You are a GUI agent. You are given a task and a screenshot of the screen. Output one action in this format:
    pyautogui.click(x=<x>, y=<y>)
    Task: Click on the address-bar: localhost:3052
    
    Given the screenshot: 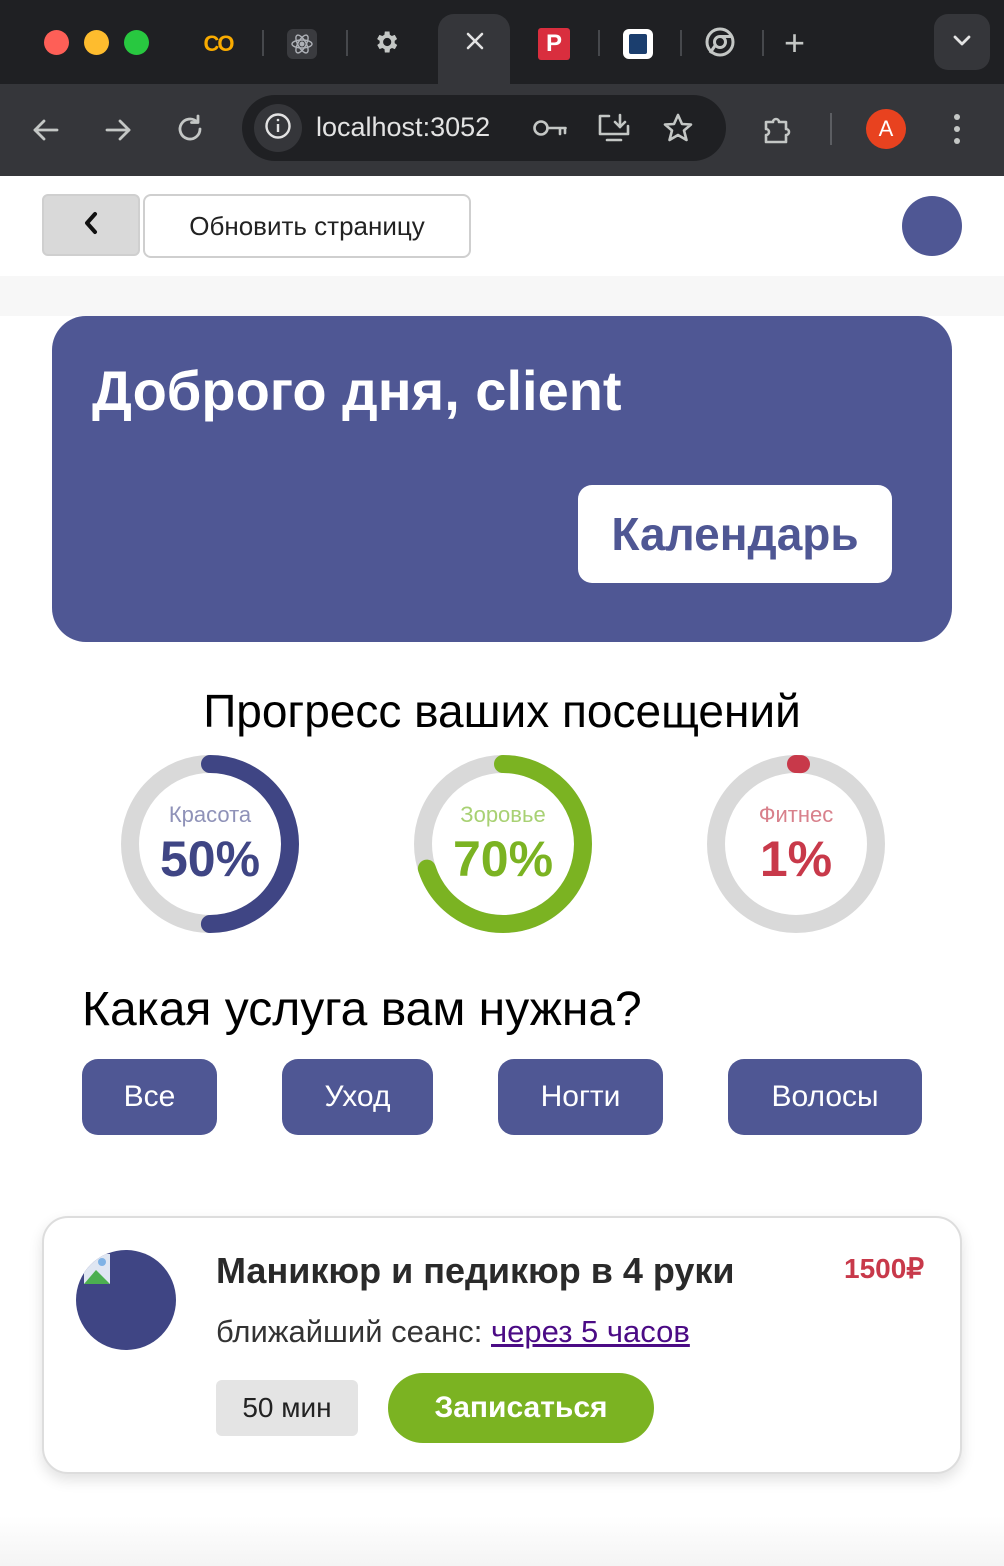 What is the action you would take?
    pyautogui.click(x=484, y=128)
    